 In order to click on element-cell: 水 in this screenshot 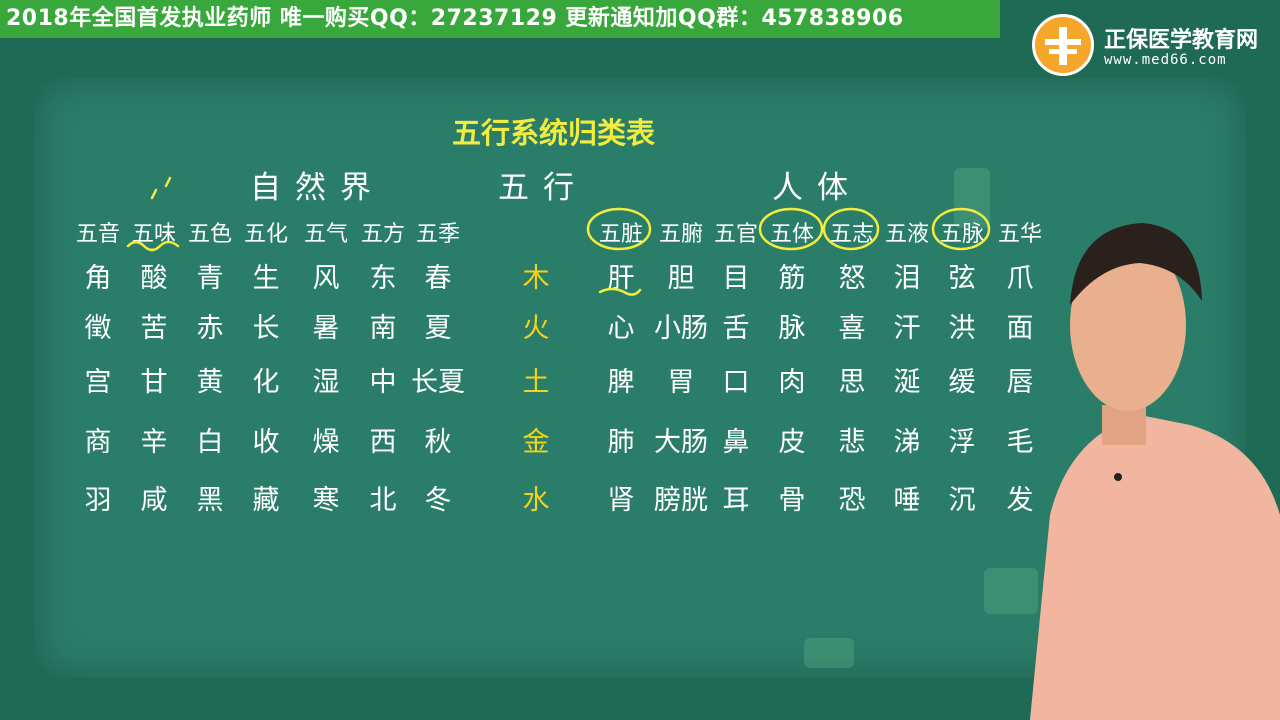, I will do `click(536, 500)`.